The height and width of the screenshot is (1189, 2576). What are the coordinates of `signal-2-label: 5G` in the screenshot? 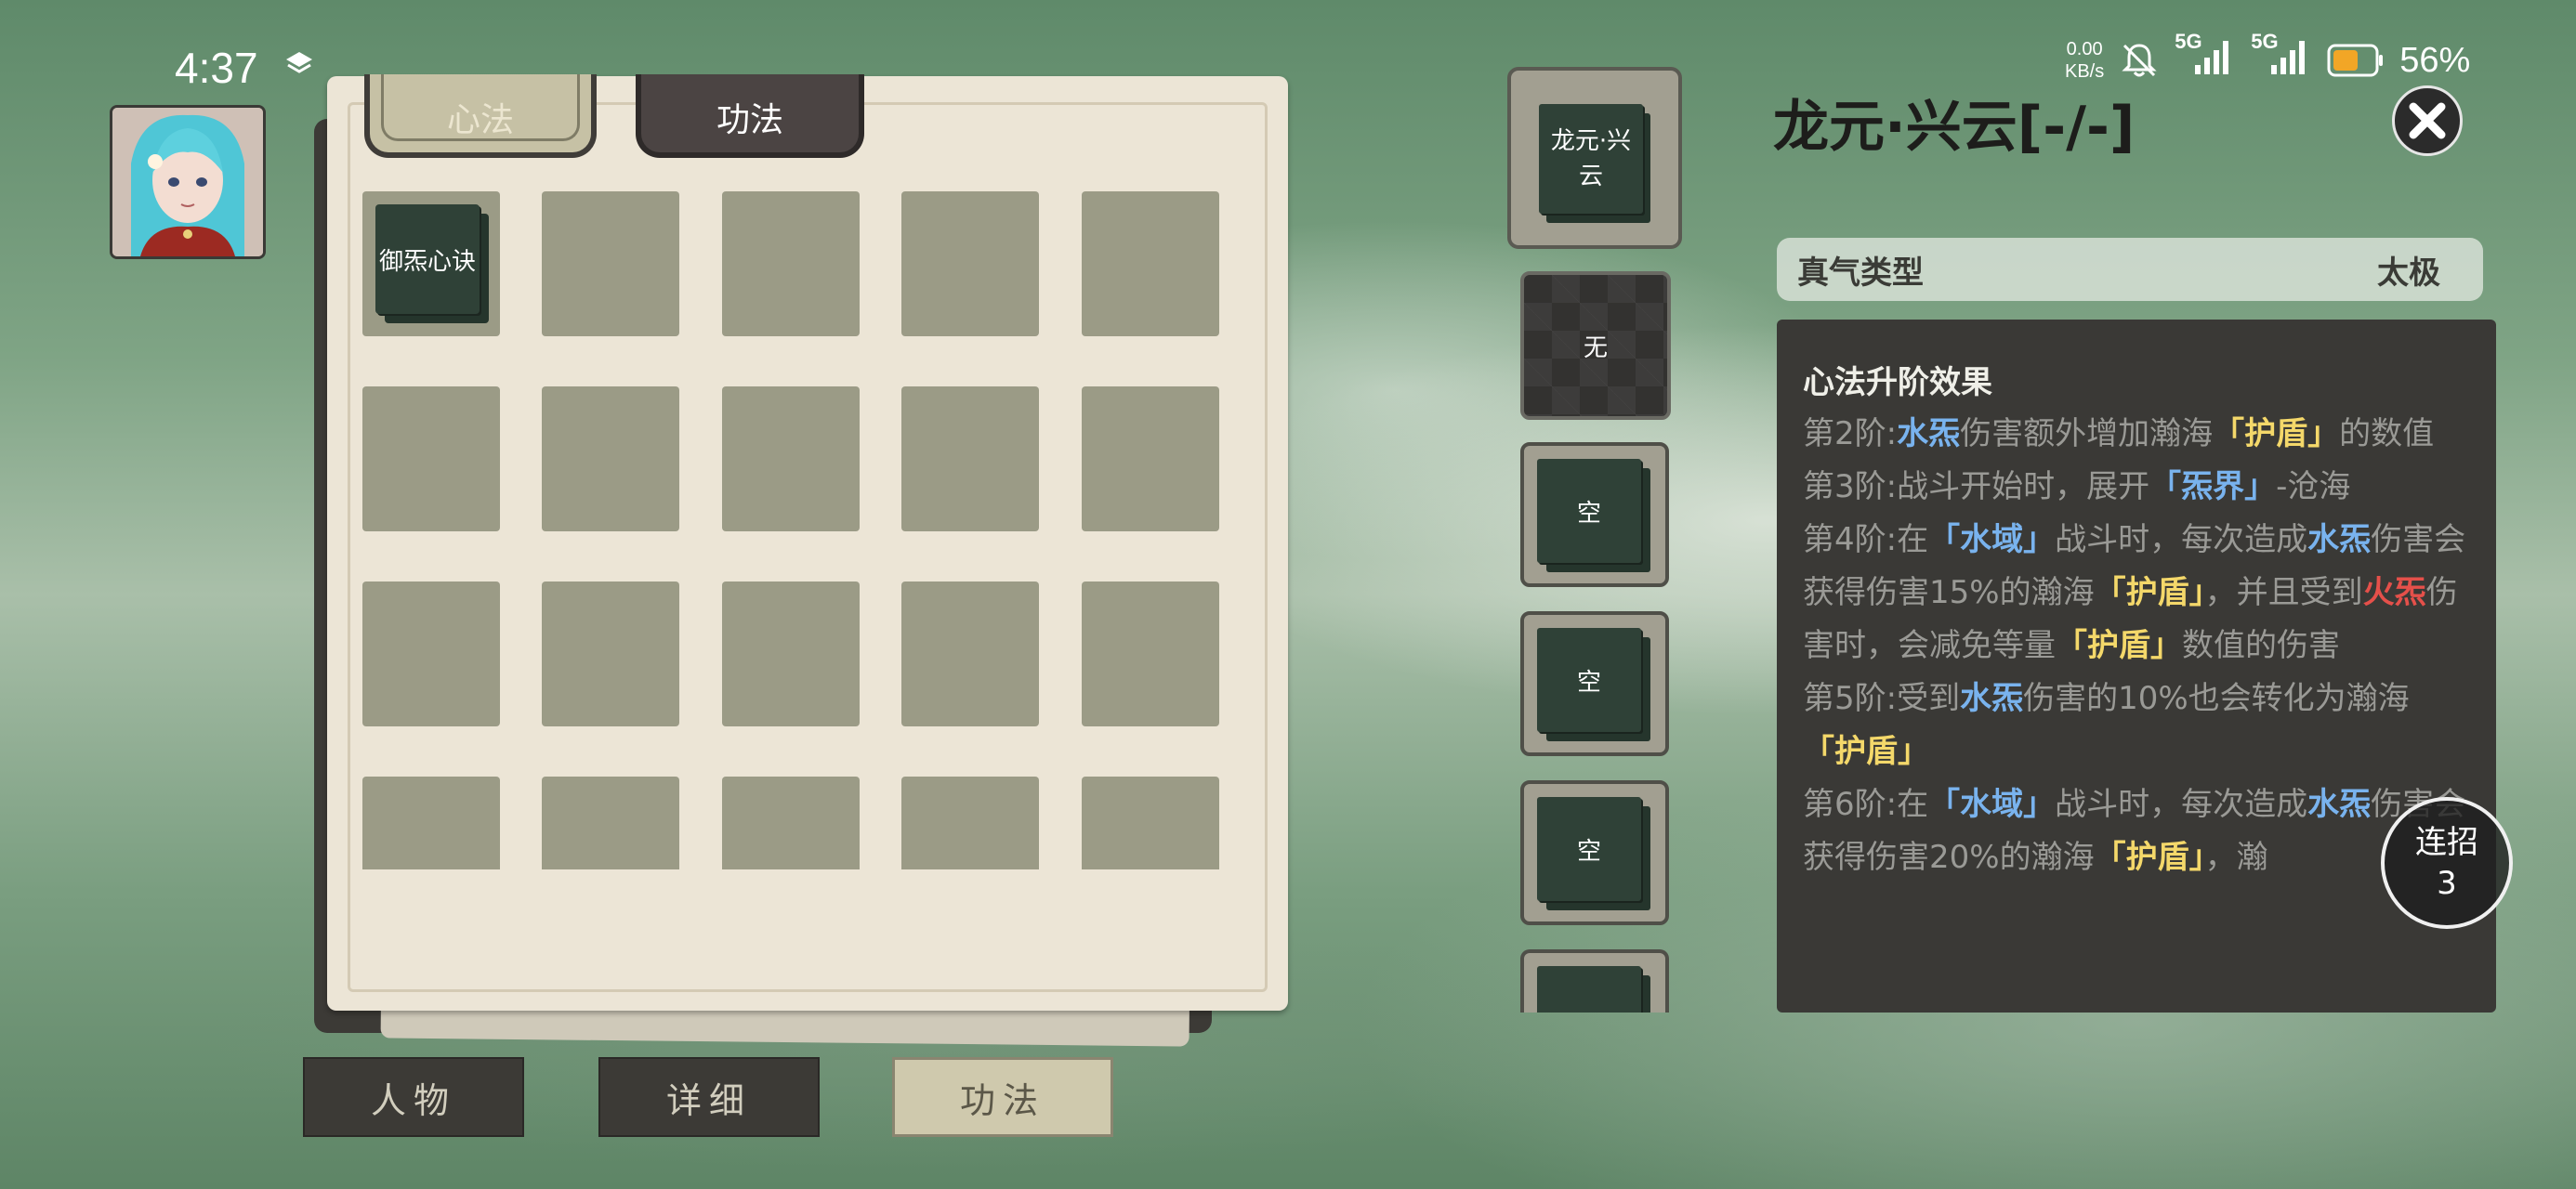 It's located at (2265, 41).